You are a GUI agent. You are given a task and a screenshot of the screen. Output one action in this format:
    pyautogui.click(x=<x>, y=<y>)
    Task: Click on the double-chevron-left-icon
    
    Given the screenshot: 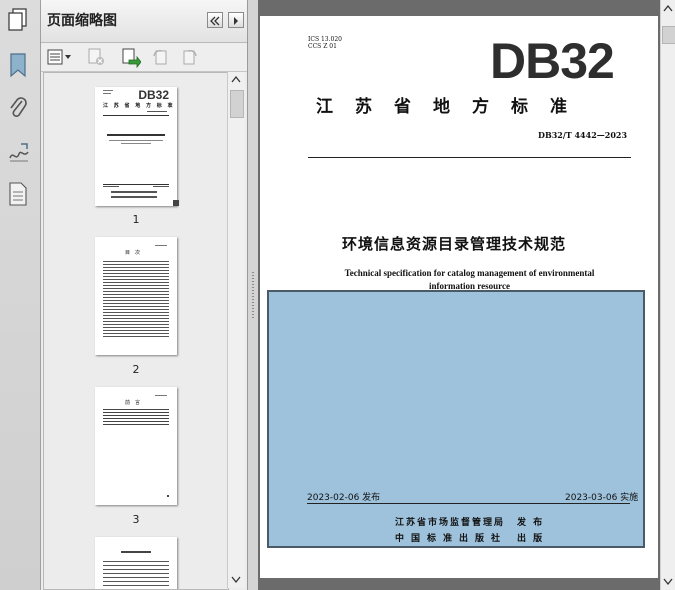 What is the action you would take?
    pyautogui.click(x=215, y=21)
    